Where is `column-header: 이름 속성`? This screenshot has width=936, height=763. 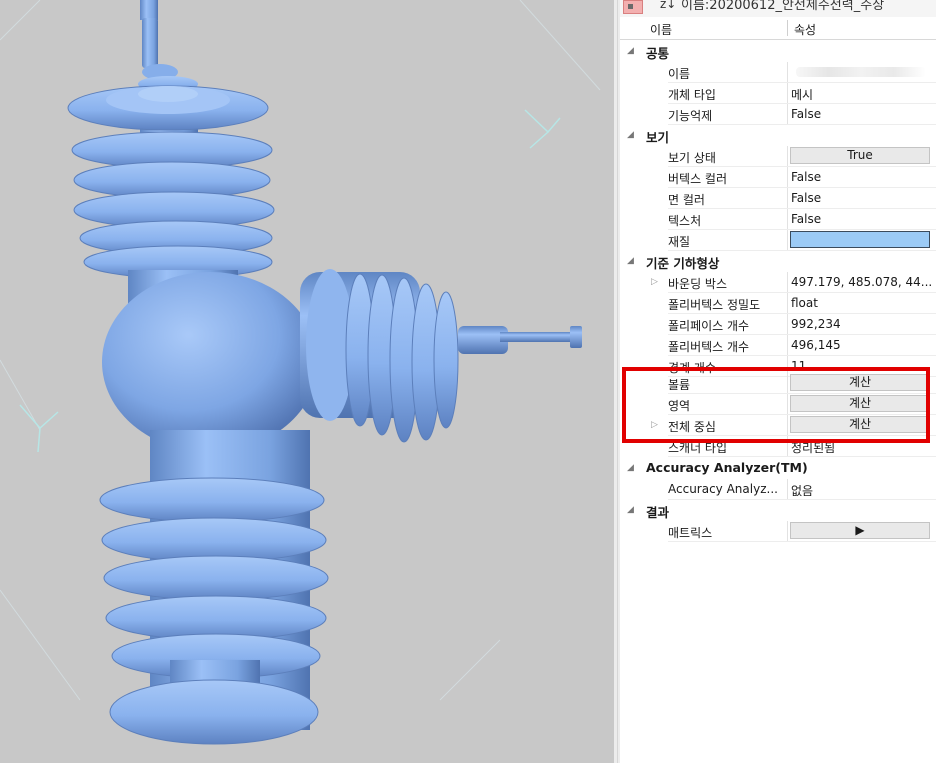 column-header: 이름 속성 is located at coordinates (778, 28).